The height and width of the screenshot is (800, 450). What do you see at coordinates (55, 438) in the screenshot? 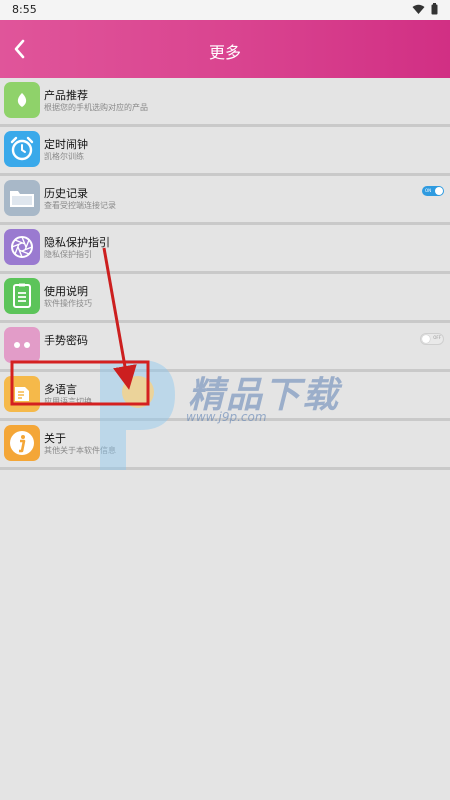
I see `item-title: 关于` at bounding box center [55, 438].